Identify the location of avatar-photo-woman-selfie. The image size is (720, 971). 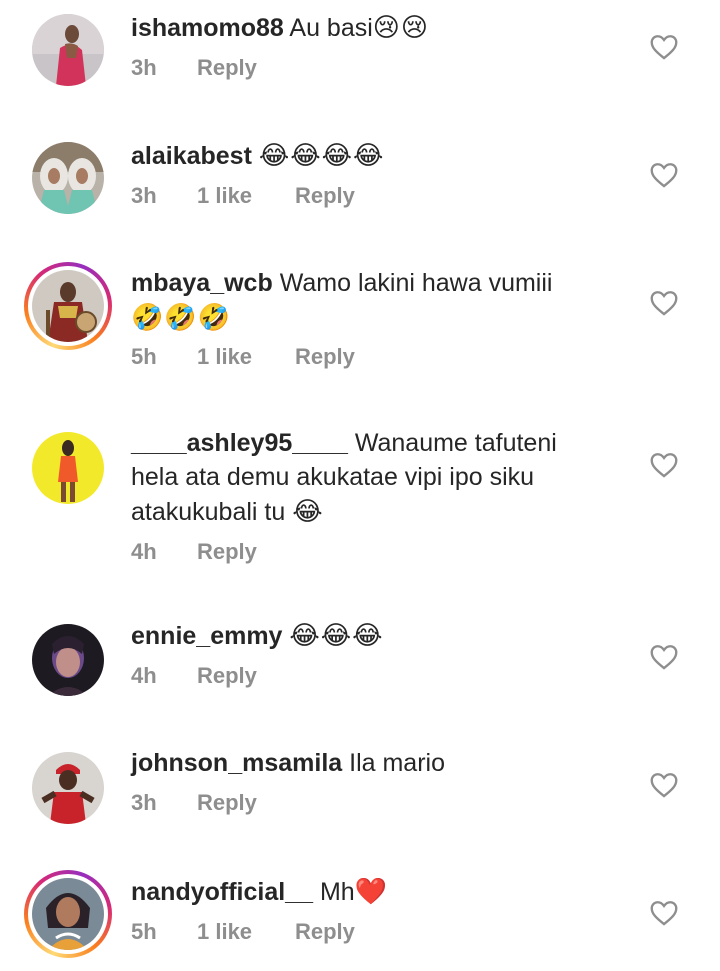
(68, 660).